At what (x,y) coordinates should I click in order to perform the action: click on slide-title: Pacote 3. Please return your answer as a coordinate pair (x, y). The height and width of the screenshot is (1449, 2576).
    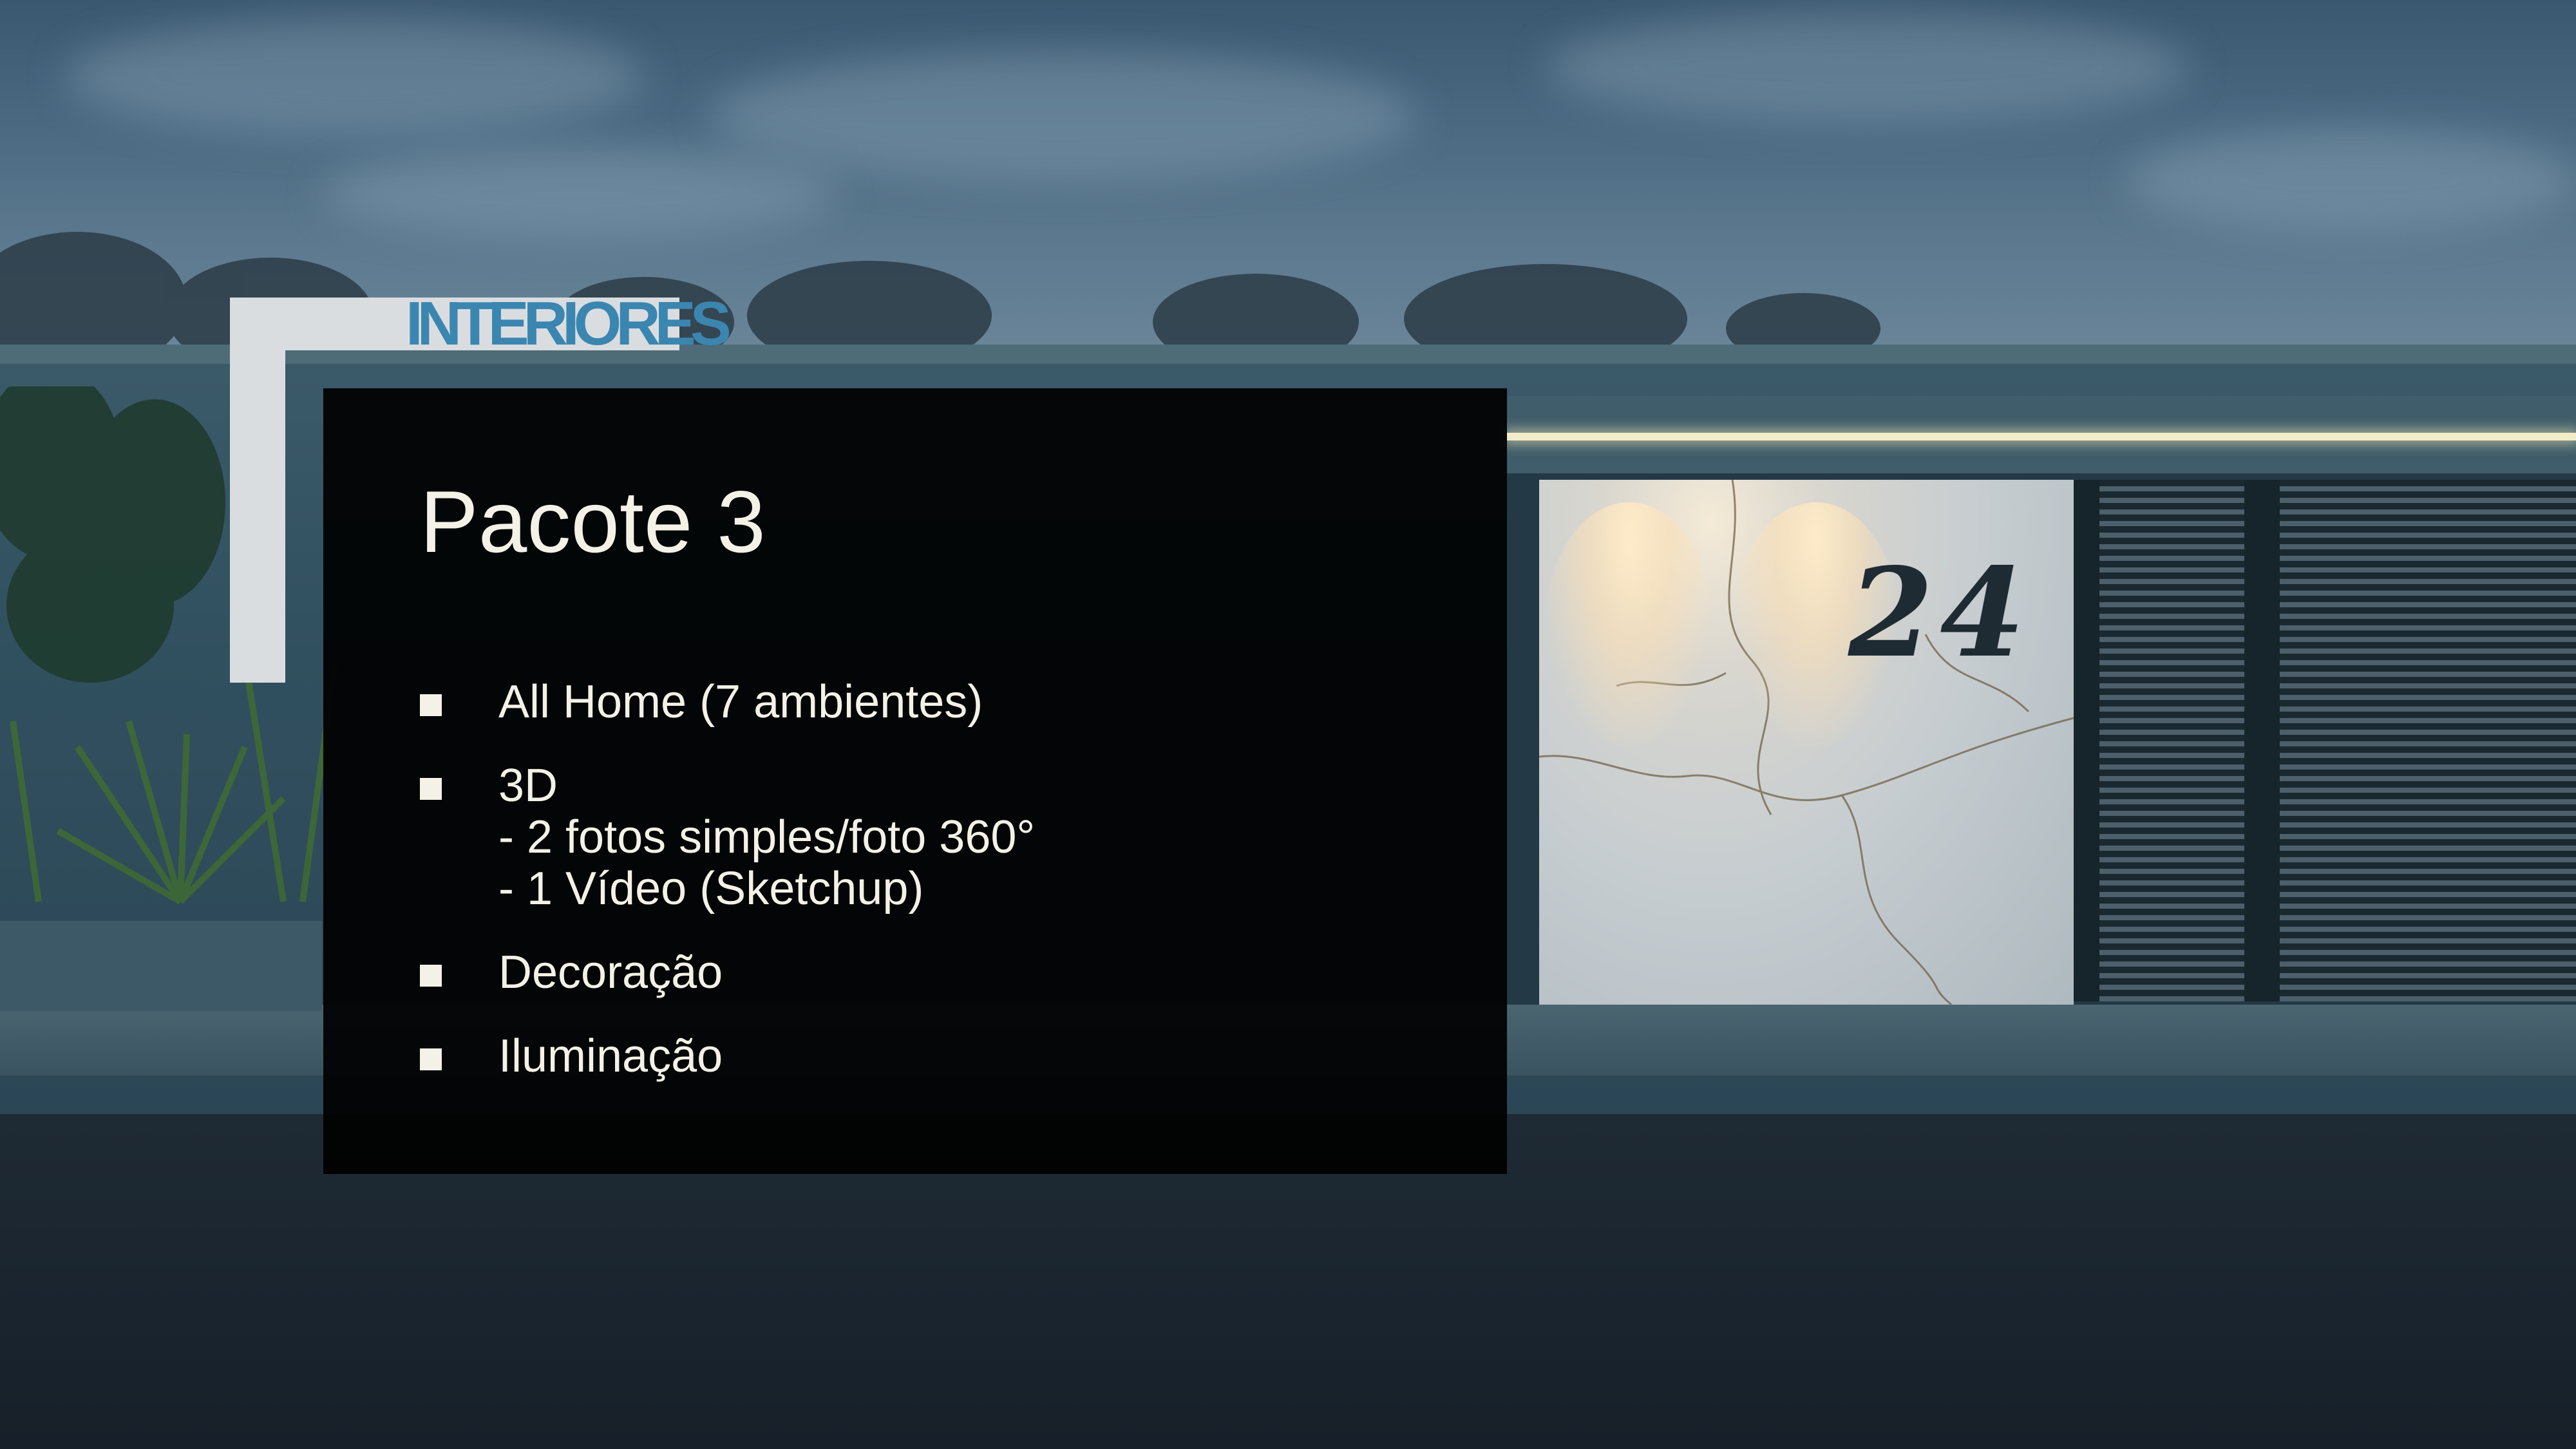
    Looking at the image, I should click on (593, 522).